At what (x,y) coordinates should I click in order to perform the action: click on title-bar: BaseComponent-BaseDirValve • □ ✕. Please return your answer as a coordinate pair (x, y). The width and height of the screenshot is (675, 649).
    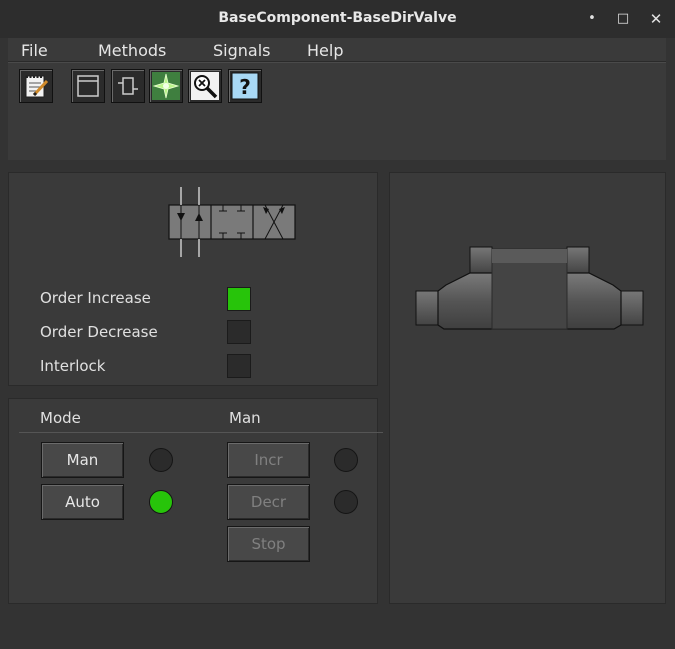
    Looking at the image, I should click on (337, 19).